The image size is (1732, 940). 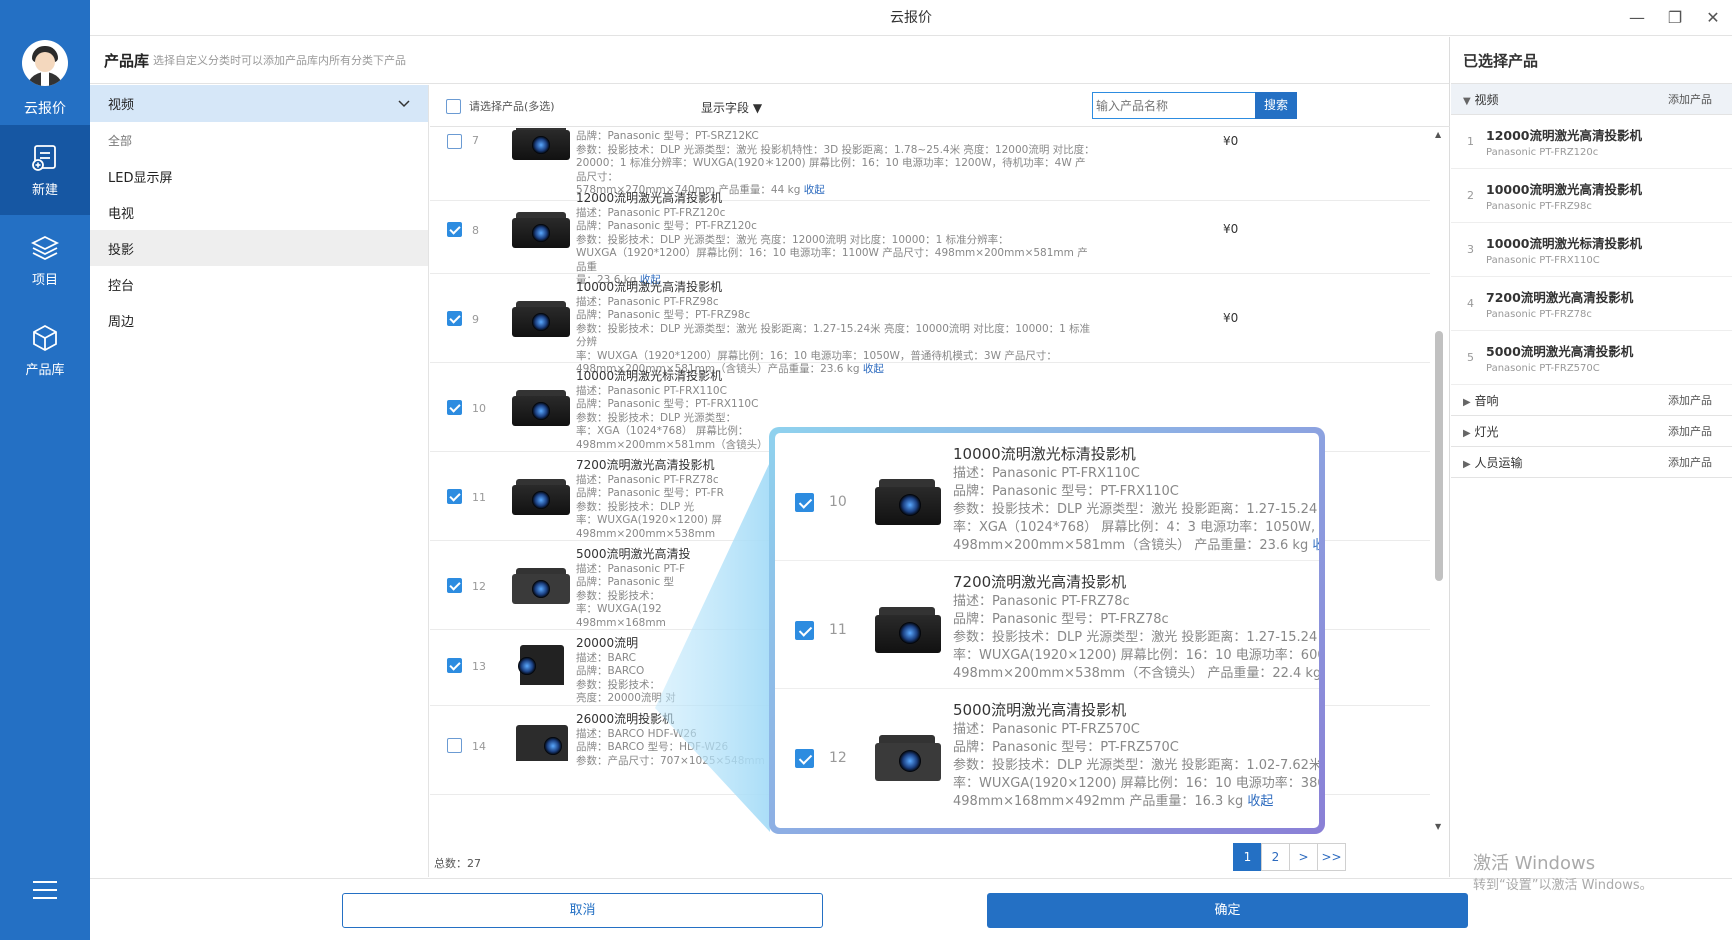 What do you see at coordinates (1470, 249) in the screenshot?
I see `selected-item-number: 3` at bounding box center [1470, 249].